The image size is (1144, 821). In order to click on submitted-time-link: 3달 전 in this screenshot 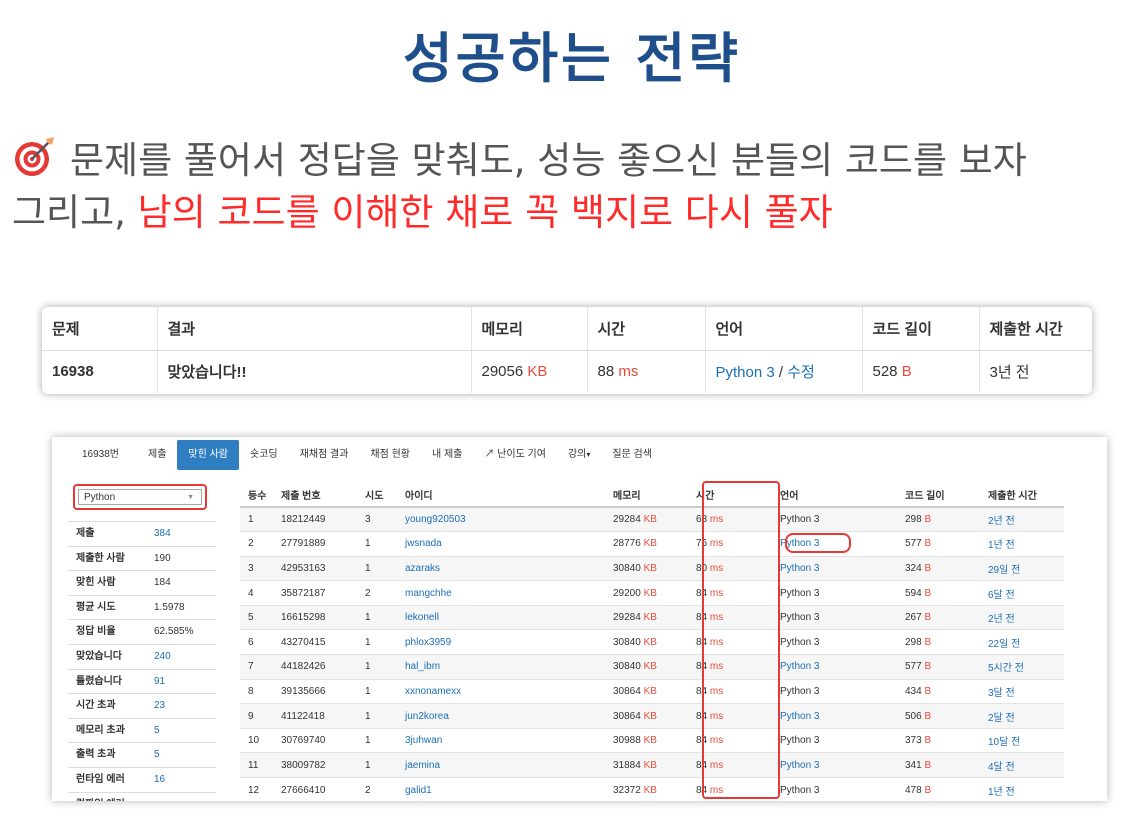, I will do `click(1022, 691)`.